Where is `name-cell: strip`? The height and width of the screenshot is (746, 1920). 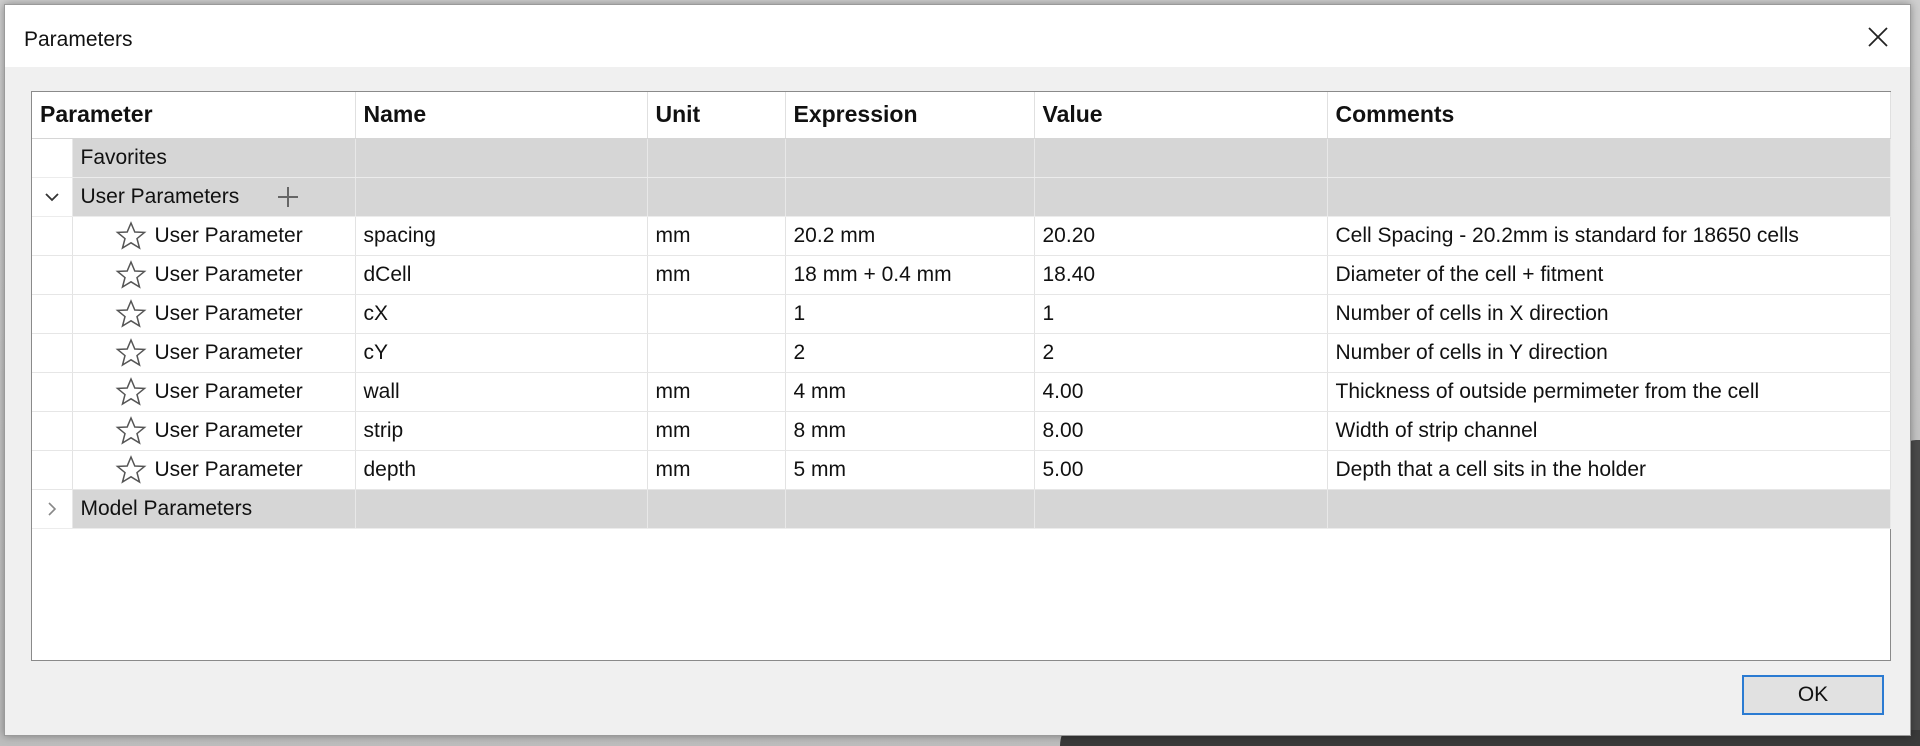 name-cell: strip is located at coordinates (501, 431).